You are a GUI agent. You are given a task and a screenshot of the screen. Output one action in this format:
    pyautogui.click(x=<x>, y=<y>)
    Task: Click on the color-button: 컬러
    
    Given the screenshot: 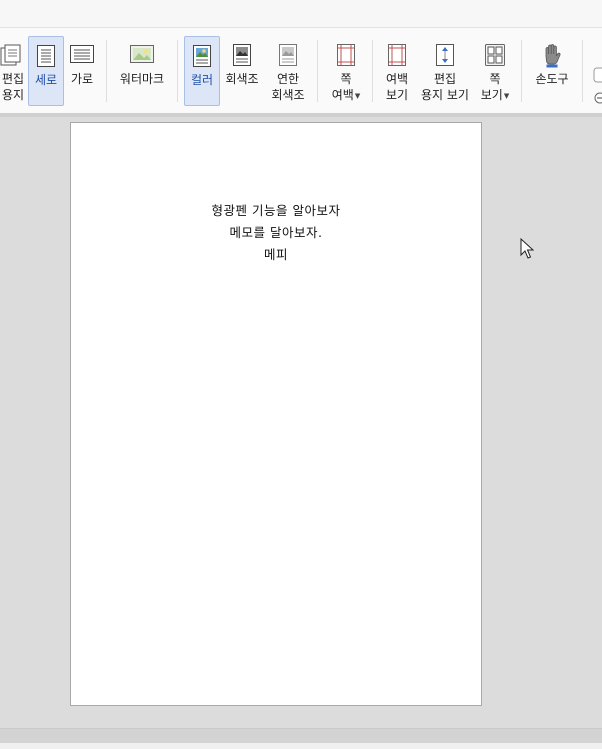 What is the action you would take?
    pyautogui.click(x=202, y=71)
    